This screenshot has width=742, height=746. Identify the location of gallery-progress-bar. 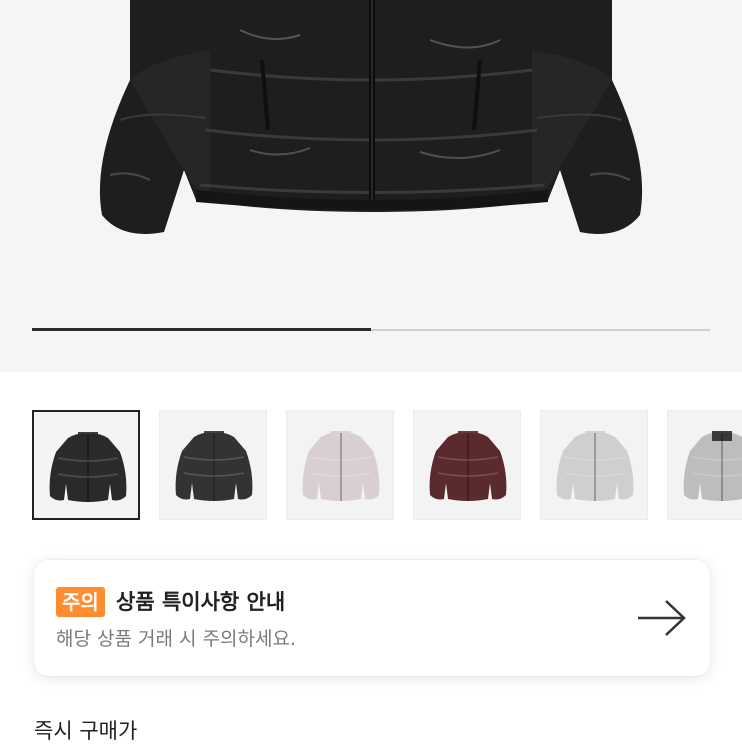
(371, 329).